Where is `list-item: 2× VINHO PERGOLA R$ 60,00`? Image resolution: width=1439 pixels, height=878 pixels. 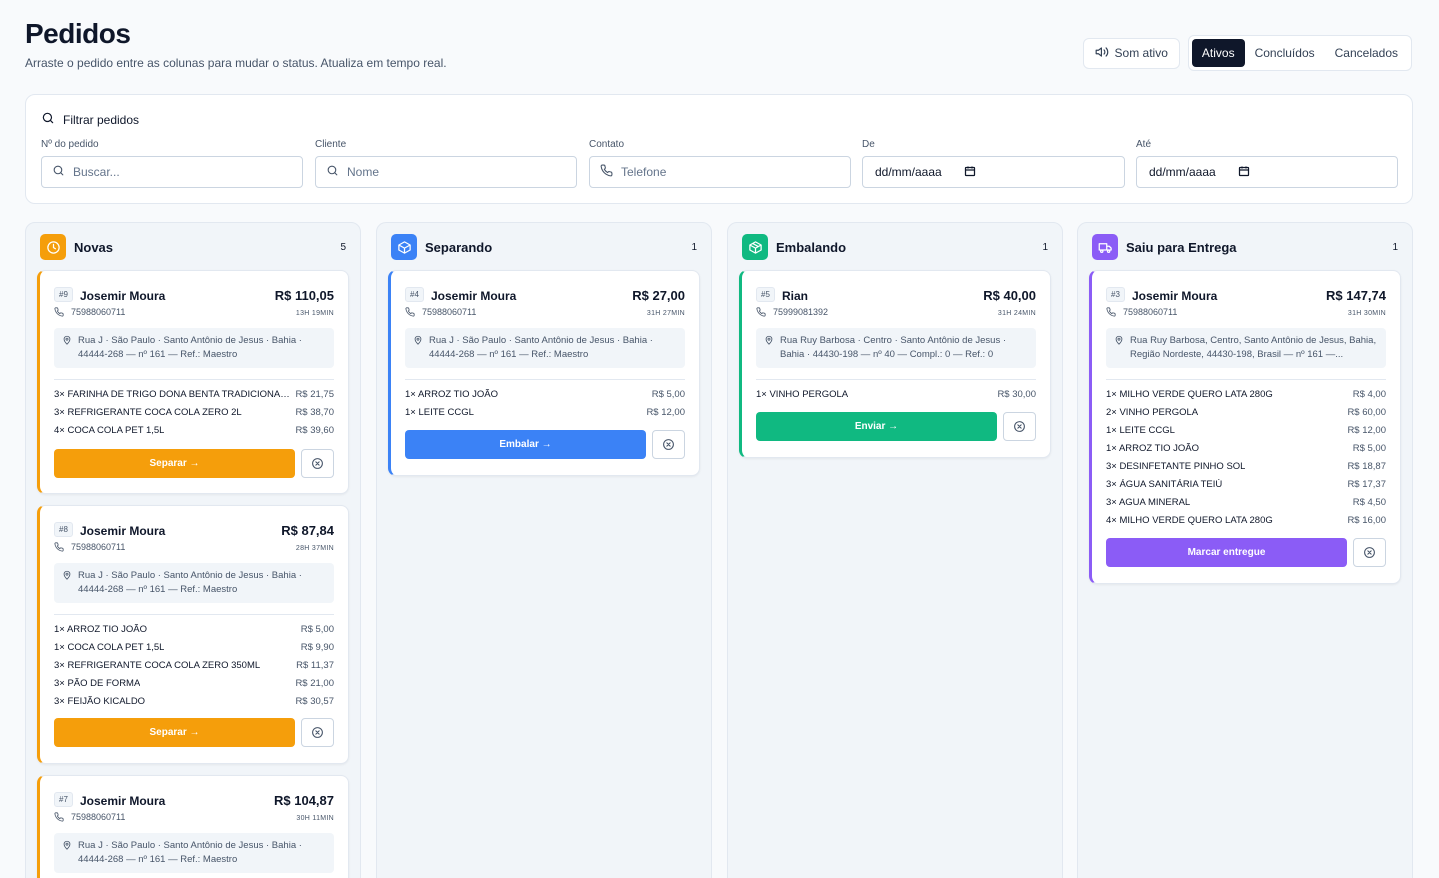 list-item: 2× VINHO PERGOLA R$ 60,00 is located at coordinates (1246, 412).